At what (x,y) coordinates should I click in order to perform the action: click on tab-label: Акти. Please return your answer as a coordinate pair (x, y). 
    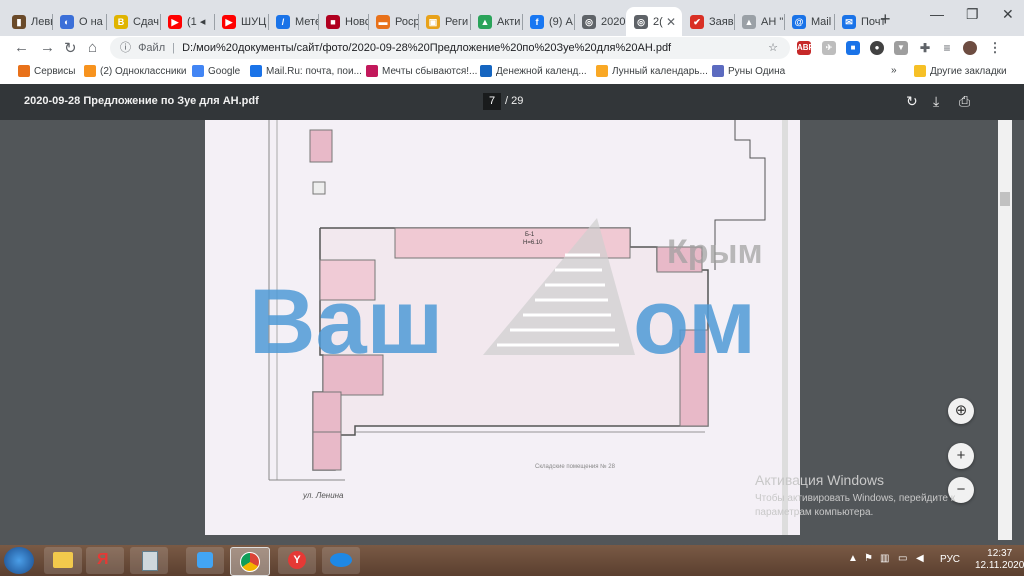
    Looking at the image, I should click on (509, 21).